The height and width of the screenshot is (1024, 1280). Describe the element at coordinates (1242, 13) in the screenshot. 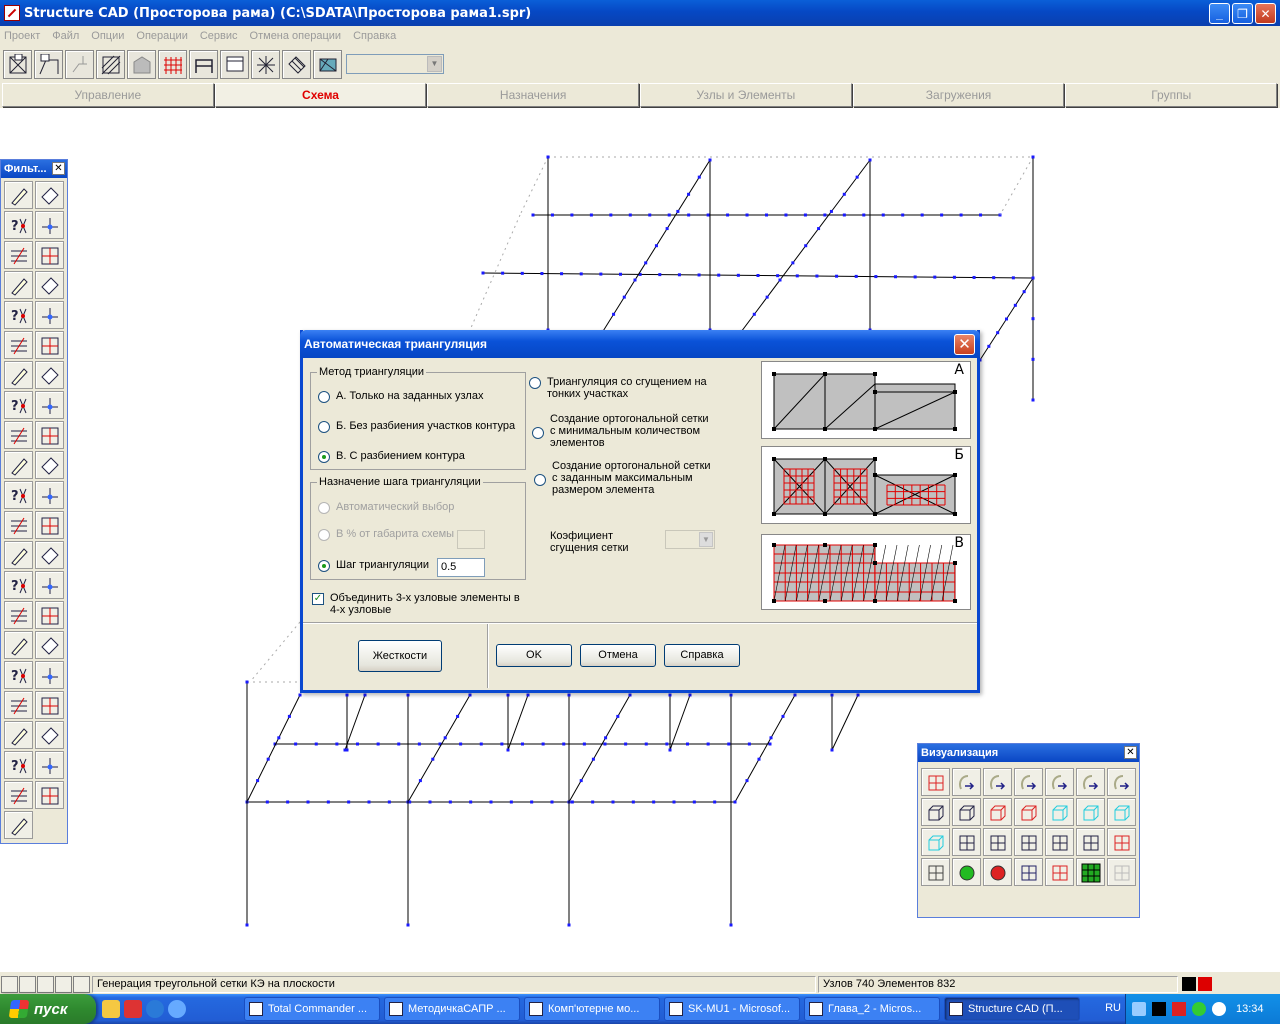

I see `maximize-button: ❐` at that location.